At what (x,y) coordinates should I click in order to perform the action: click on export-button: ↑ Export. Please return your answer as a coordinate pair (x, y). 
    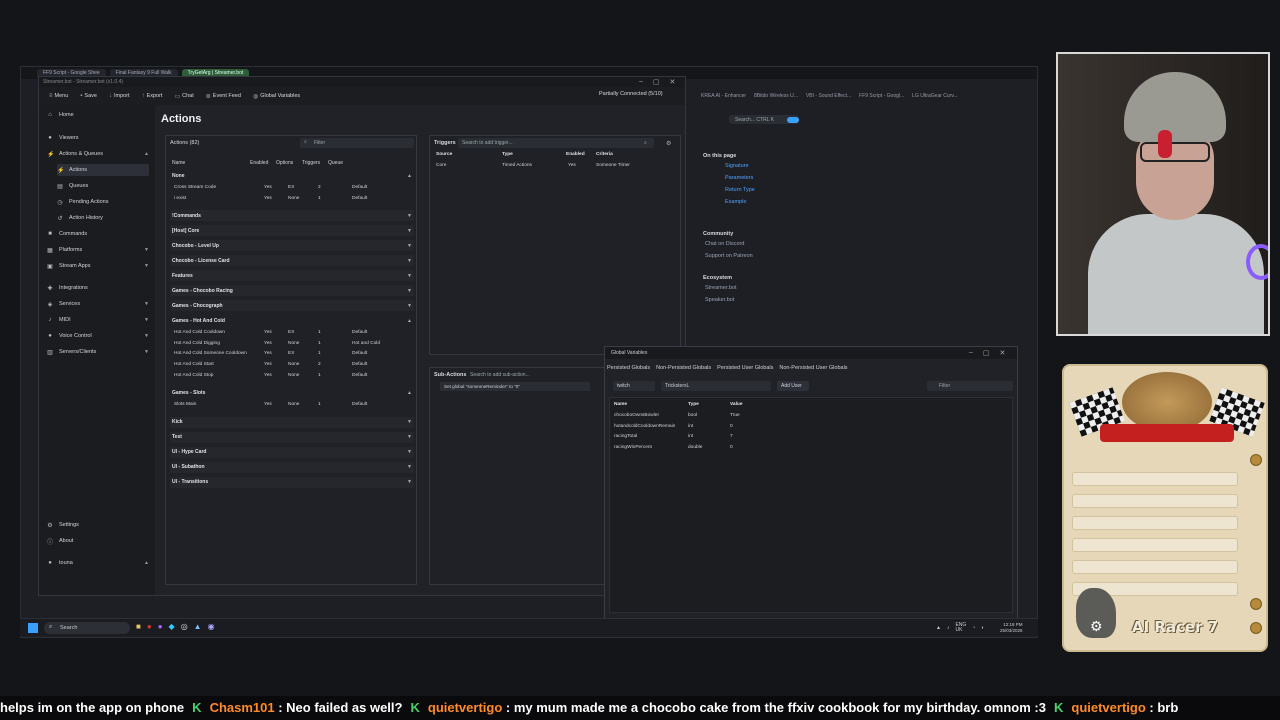
    Looking at the image, I should click on (152, 96).